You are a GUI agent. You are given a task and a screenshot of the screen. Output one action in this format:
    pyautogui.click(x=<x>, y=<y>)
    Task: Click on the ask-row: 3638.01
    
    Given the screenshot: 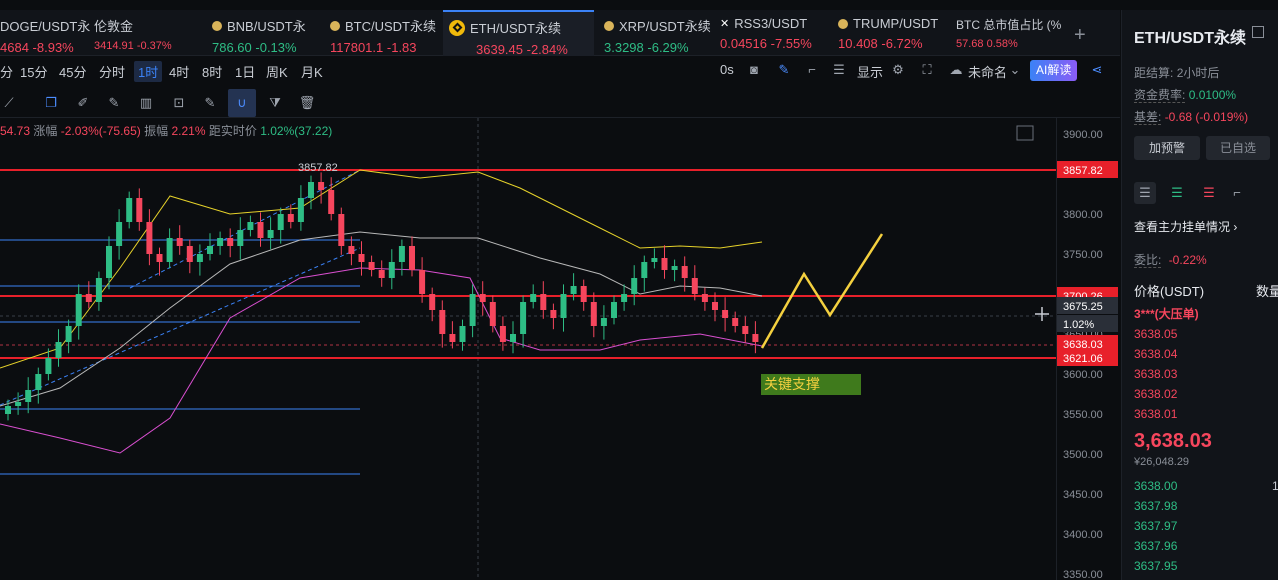 What is the action you would take?
    pyautogui.click(x=1206, y=414)
    